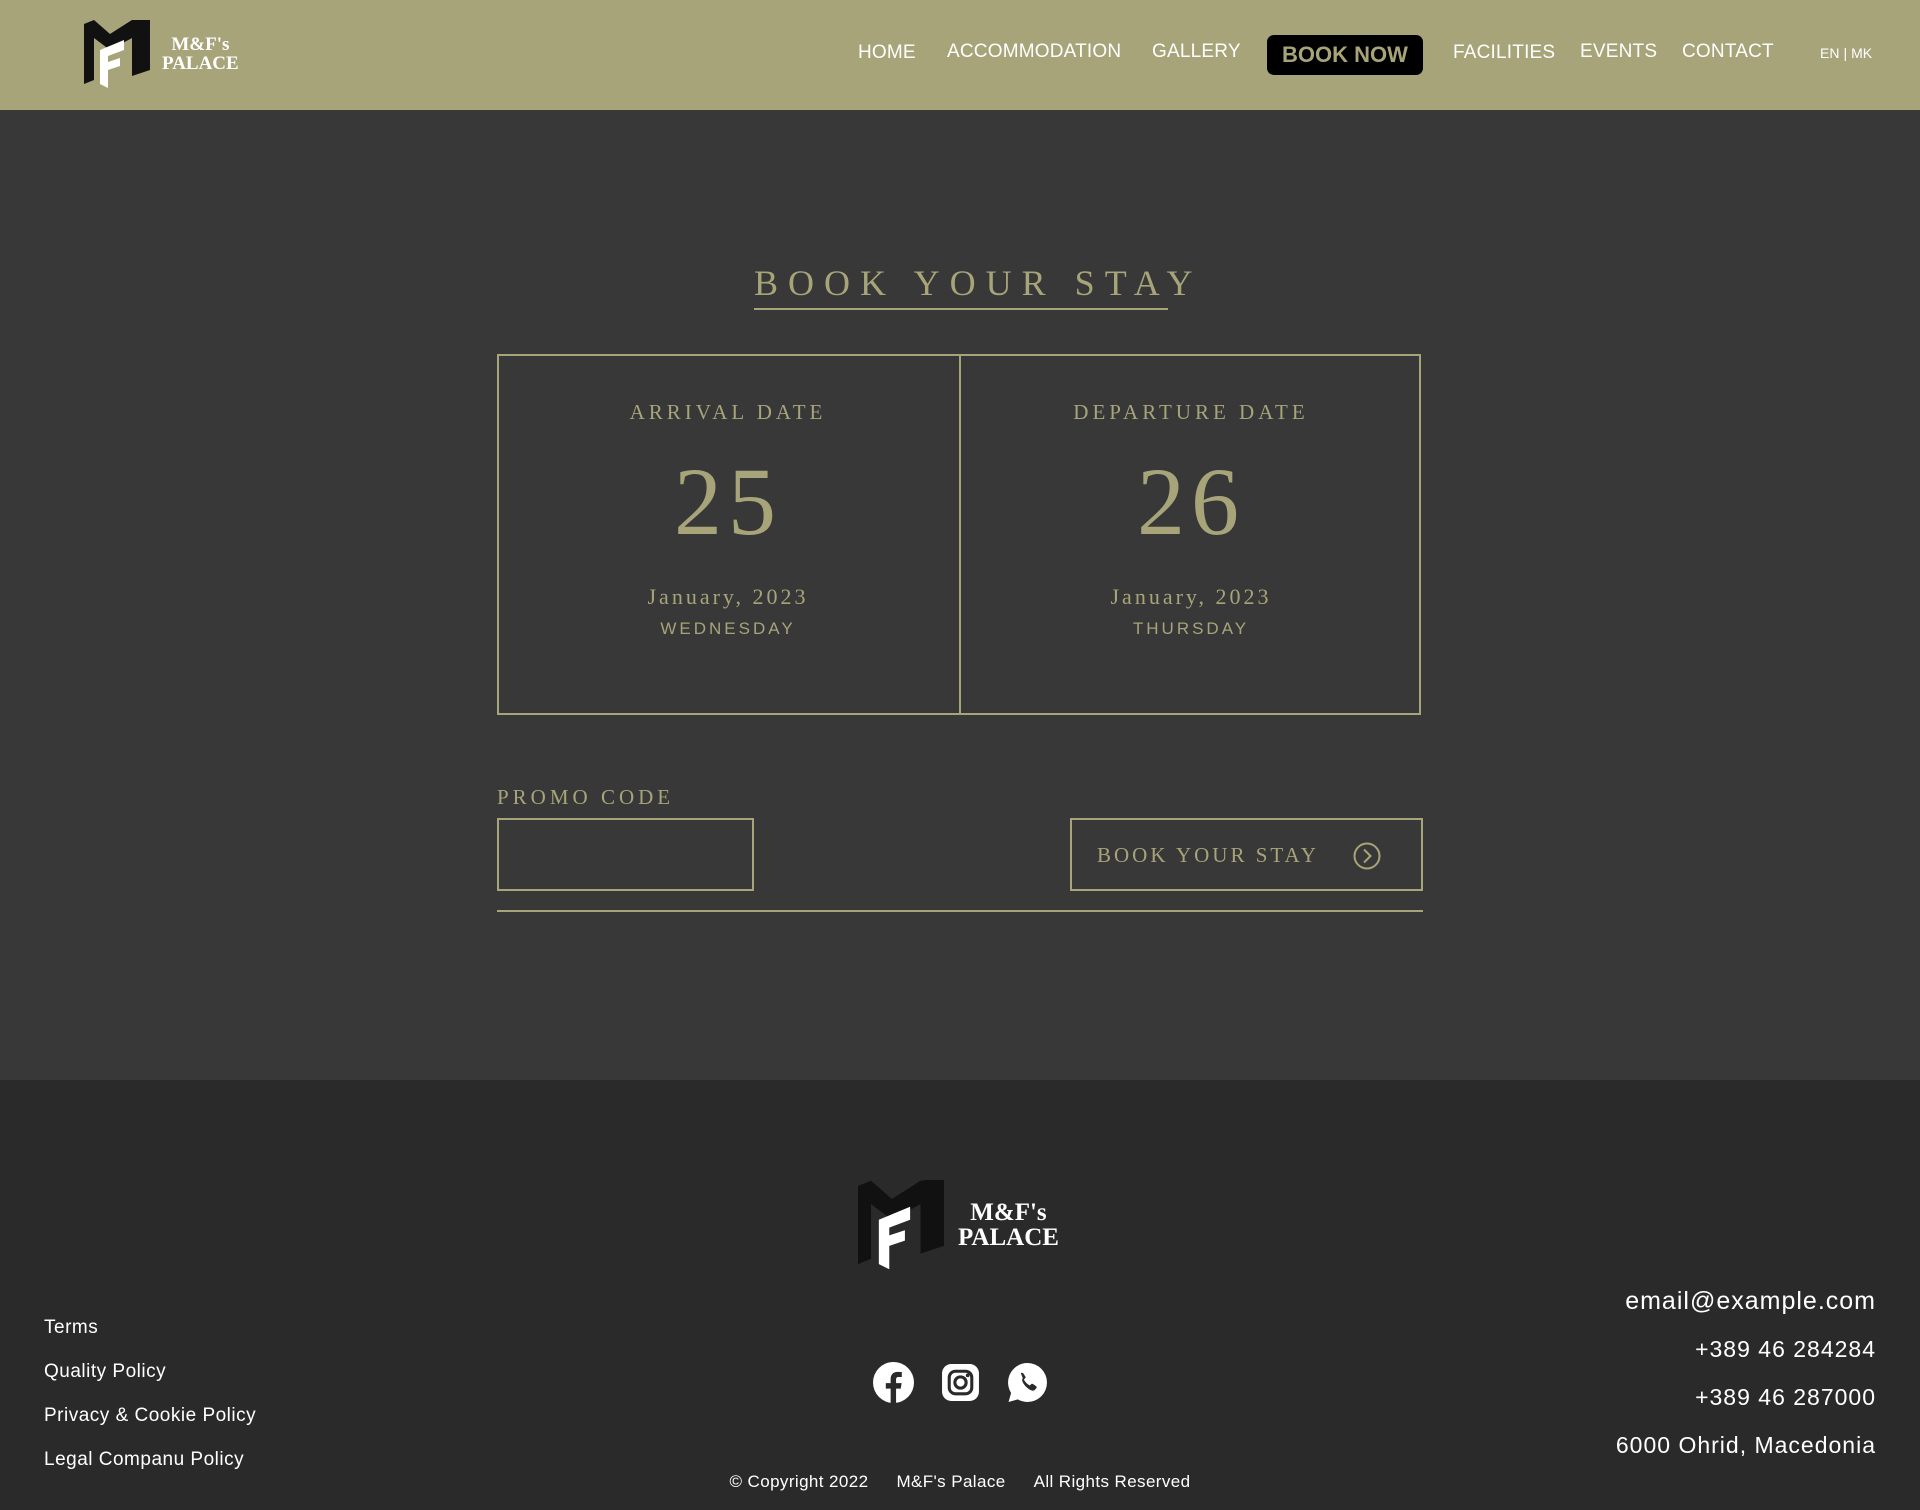  I want to click on departure-date-picker: DEPARTURE DATE 26 January, 2023 THURSDAY, so click(1191, 534).